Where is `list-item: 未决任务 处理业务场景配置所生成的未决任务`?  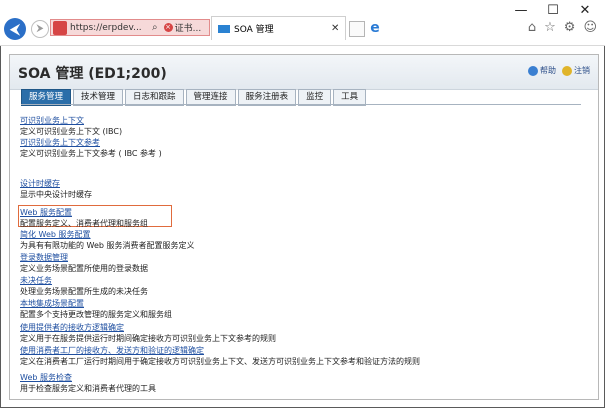 list-item: 未决任务 处理业务场景配置所生成的未决任务 is located at coordinates (230, 286).